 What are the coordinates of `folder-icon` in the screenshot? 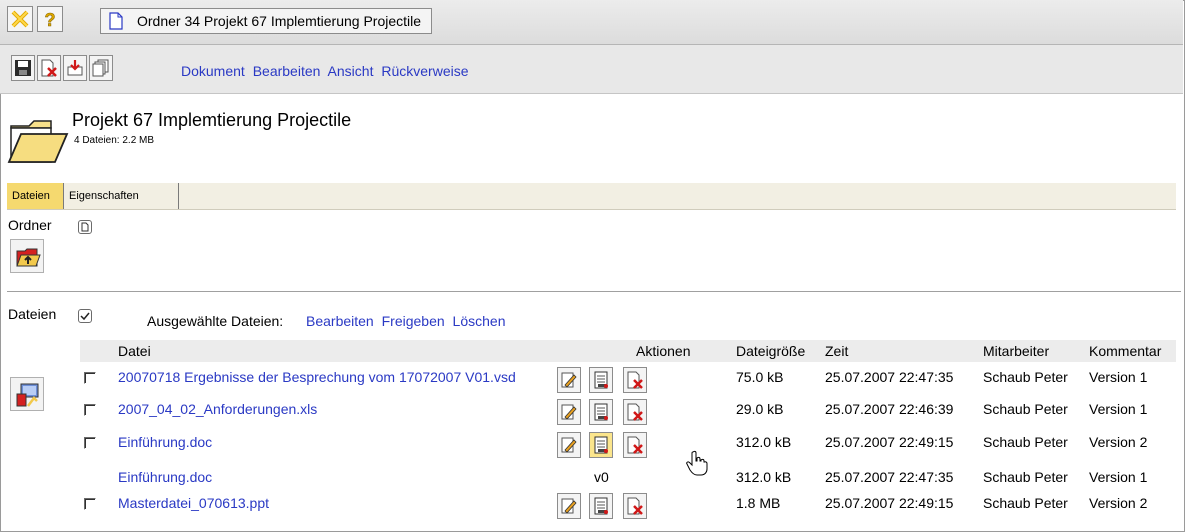 It's located at (38, 141).